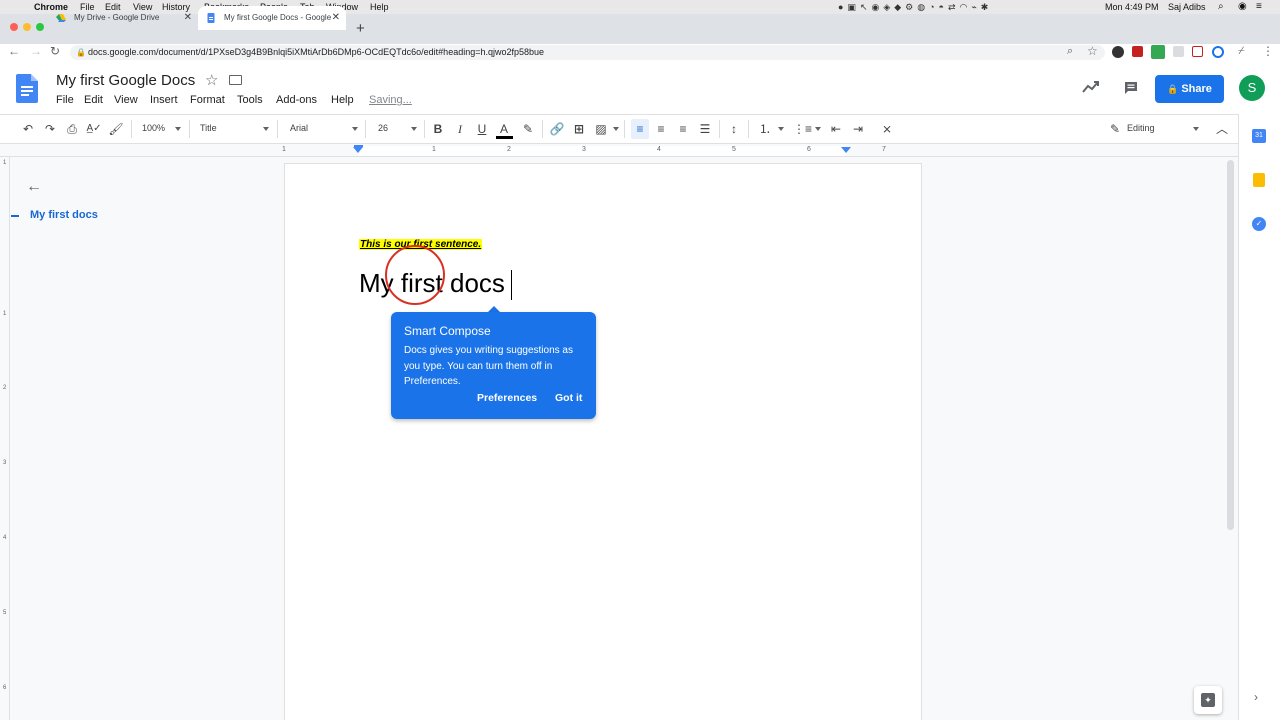  What do you see at coordinates (1230, 345) in the screenshot?
I see `scrollbar-thumb` at bounding box center [1230, 345].